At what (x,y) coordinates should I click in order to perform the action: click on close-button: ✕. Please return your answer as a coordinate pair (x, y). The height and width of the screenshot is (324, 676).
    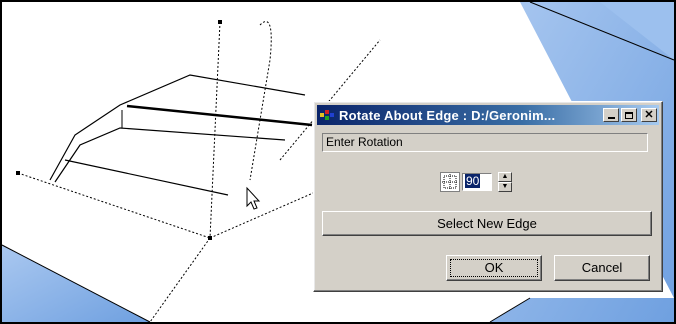
    Looking at the image, I should click on (649, 115).